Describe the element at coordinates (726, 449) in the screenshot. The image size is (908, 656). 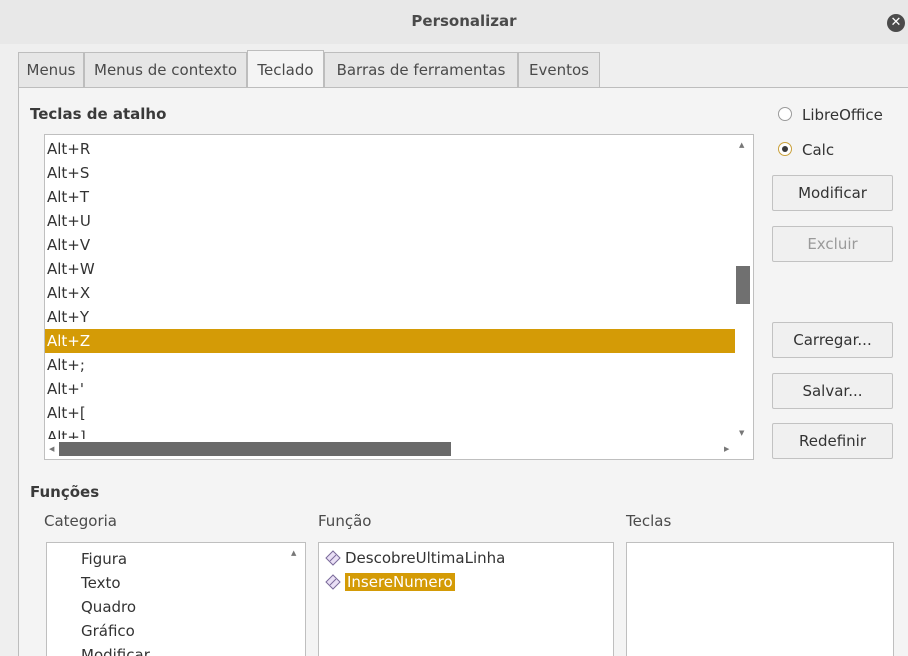
I see `scroll-right-icon: ▶` at that location.